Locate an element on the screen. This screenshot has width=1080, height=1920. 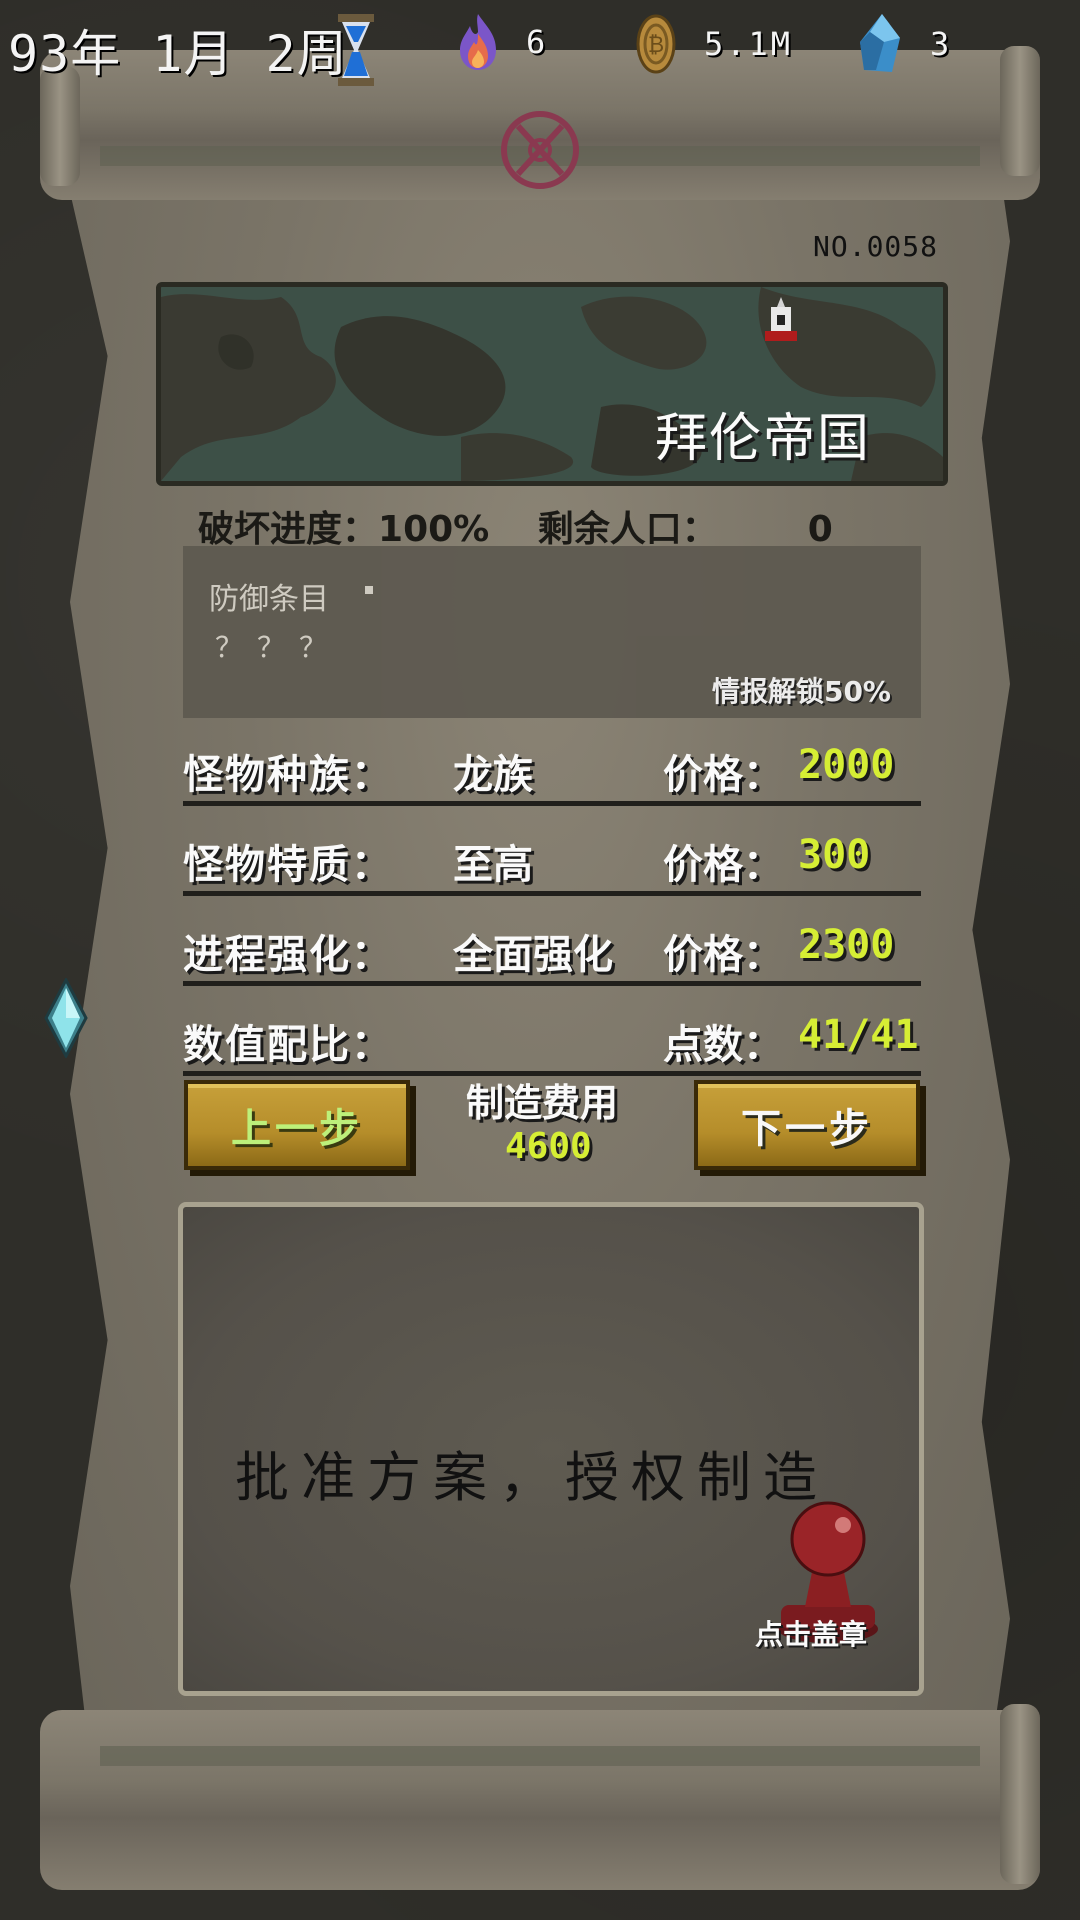
stat-ratio-row: 数值配比： 点数： 41/41 is located at coordinates (552, 1033).